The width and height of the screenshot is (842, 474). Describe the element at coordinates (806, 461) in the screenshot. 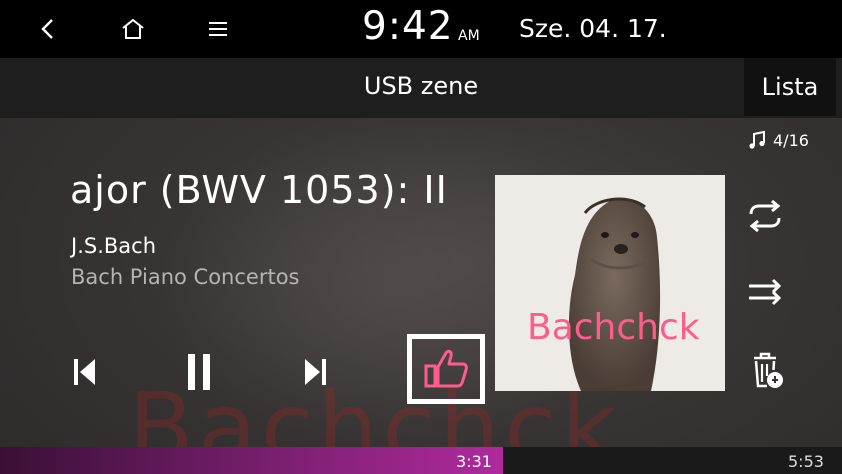

I see `total-time: 5:53` at that location.